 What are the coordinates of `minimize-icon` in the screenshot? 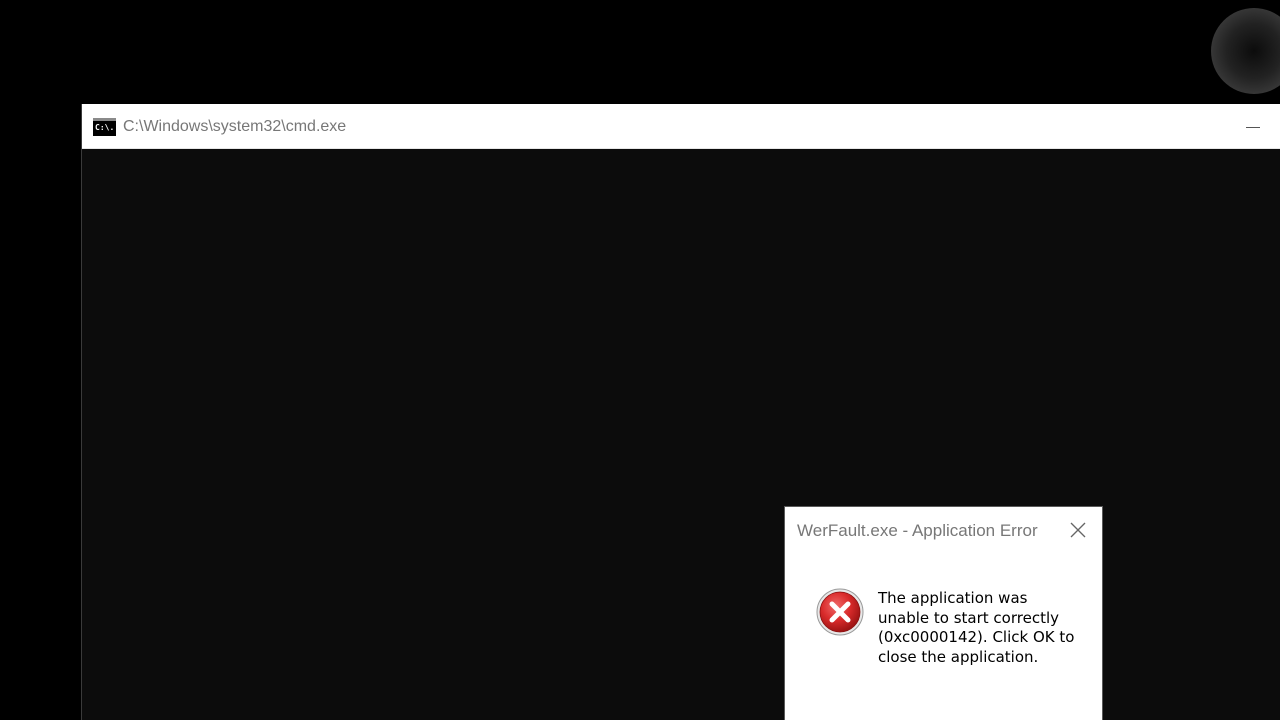 It's located at (1253, 127).